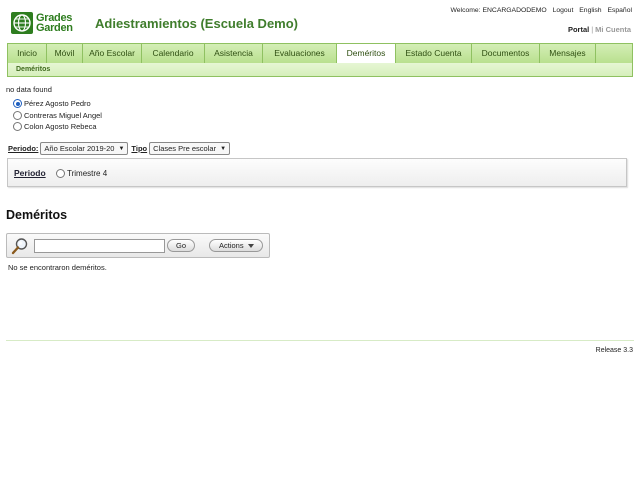  What do you see at coordinates (300, 53) in the screenshot?
I see `tab-evaluaciones: Evaluaciones` at bounding box center [300, 53].